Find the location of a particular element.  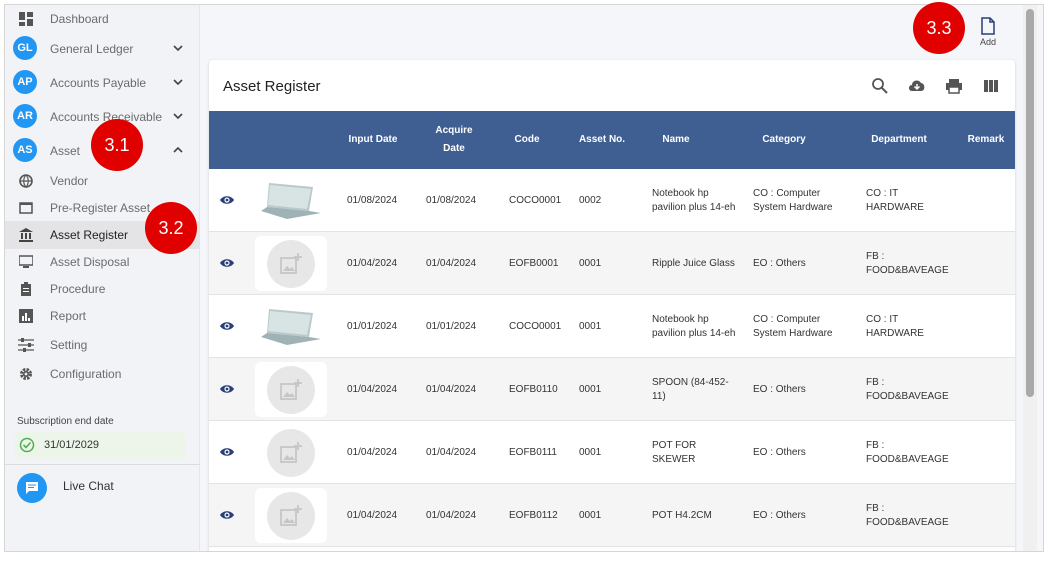

clipboard-icon is located at coordinates (26, 289).